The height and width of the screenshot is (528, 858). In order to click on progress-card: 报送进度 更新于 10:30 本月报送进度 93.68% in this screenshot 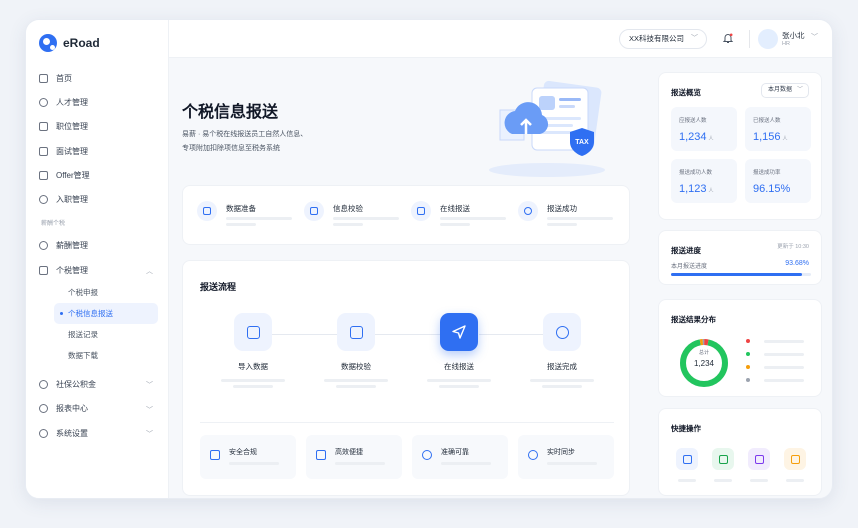, I will do `click(740, 257)`.